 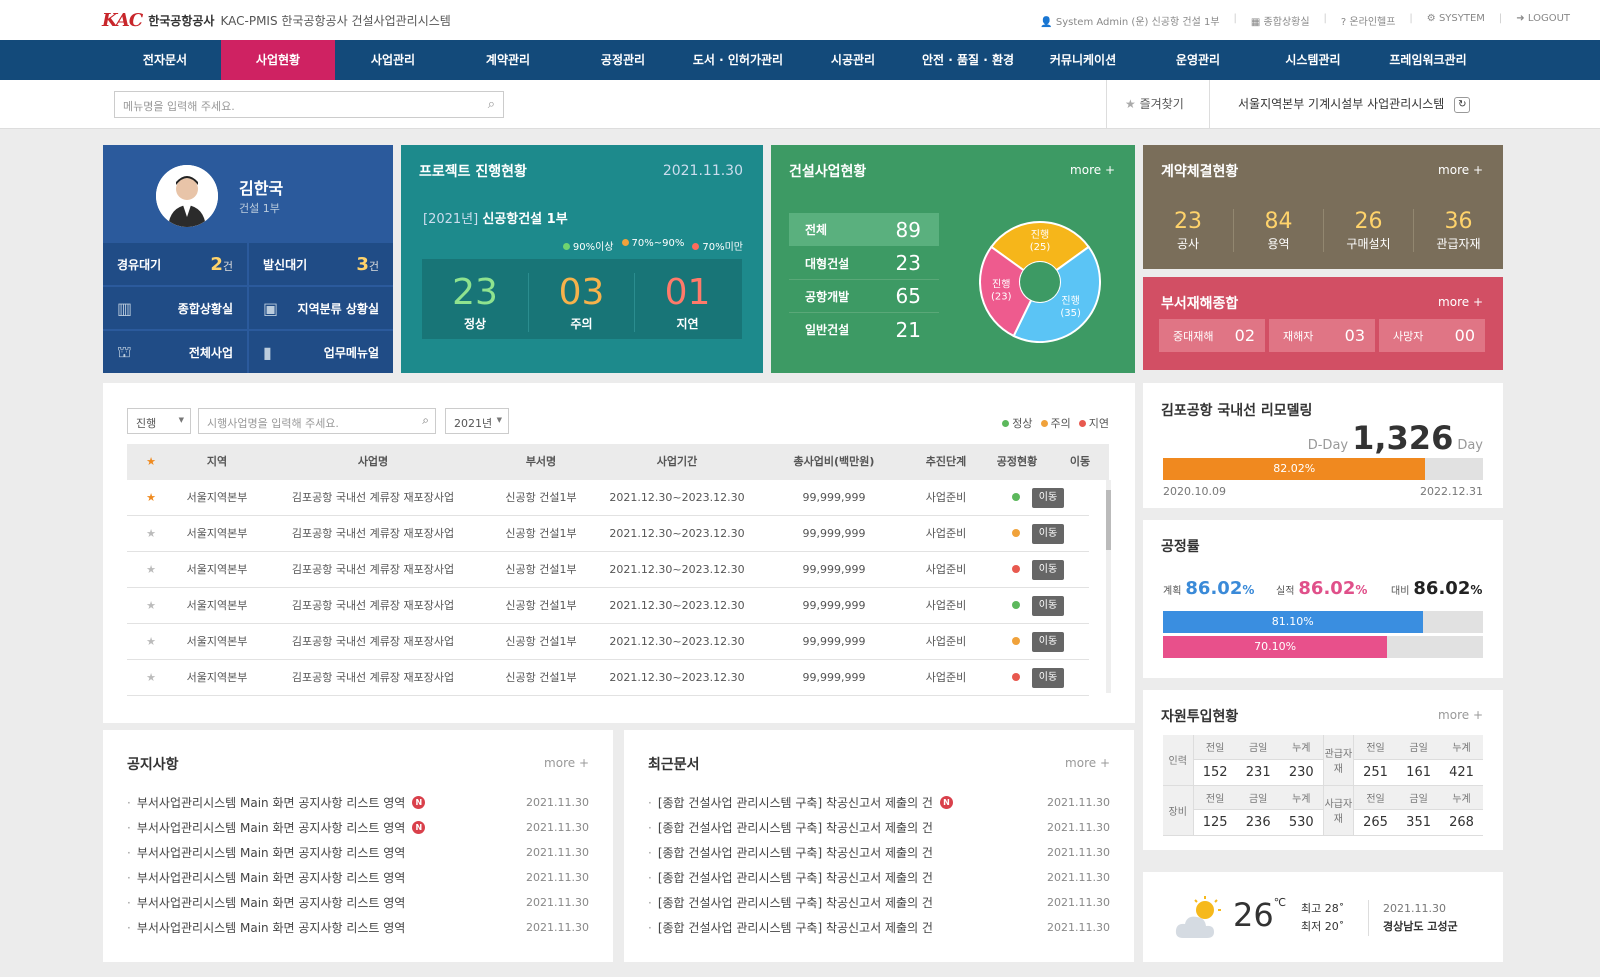 I want to click on cell-name: 김포공항 국내선 계류장 재포장사업, so click(x=373, y=641).